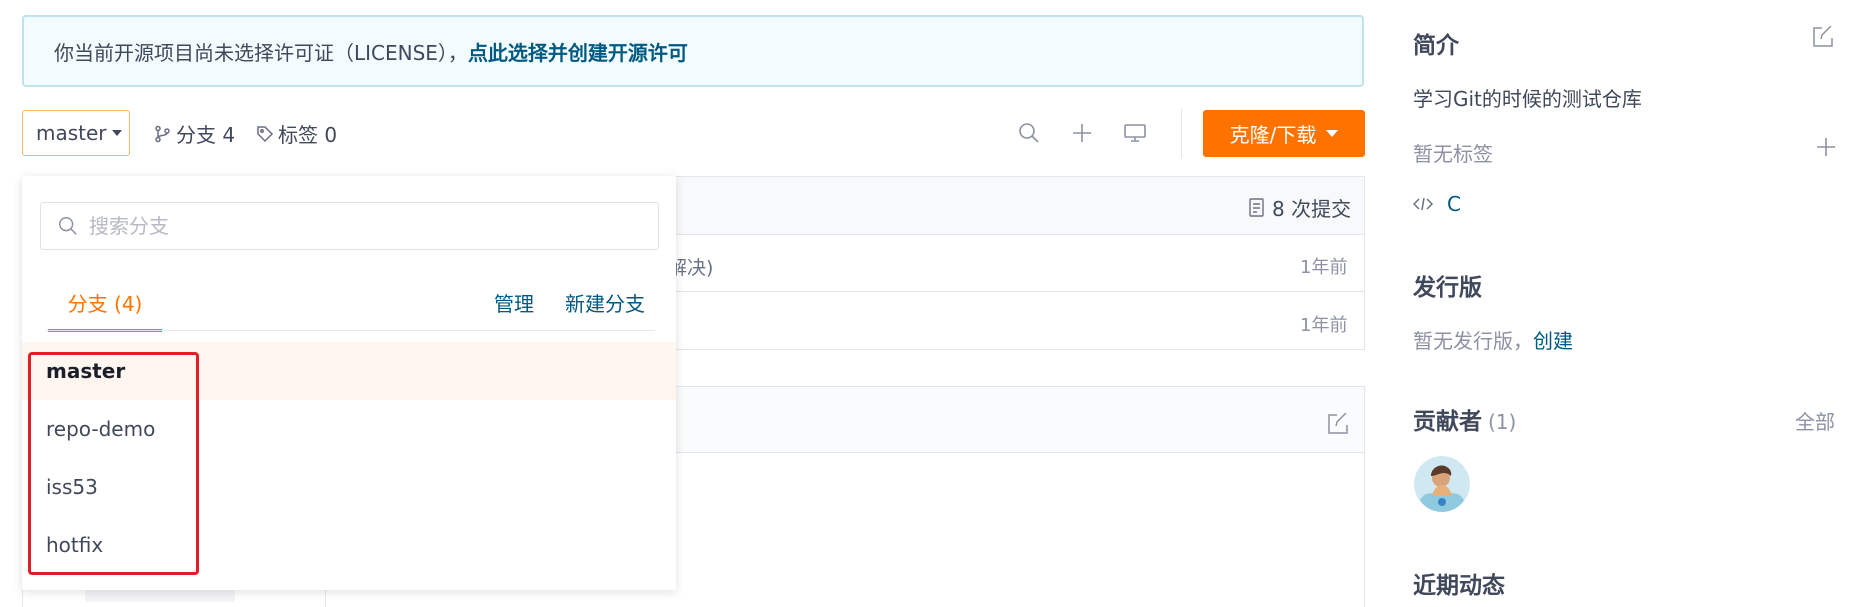  What do you see at coordinates (1459, 586) in the screenshot?
I see `activity-heading: 近期动态` at bounding box center [1459, 586].